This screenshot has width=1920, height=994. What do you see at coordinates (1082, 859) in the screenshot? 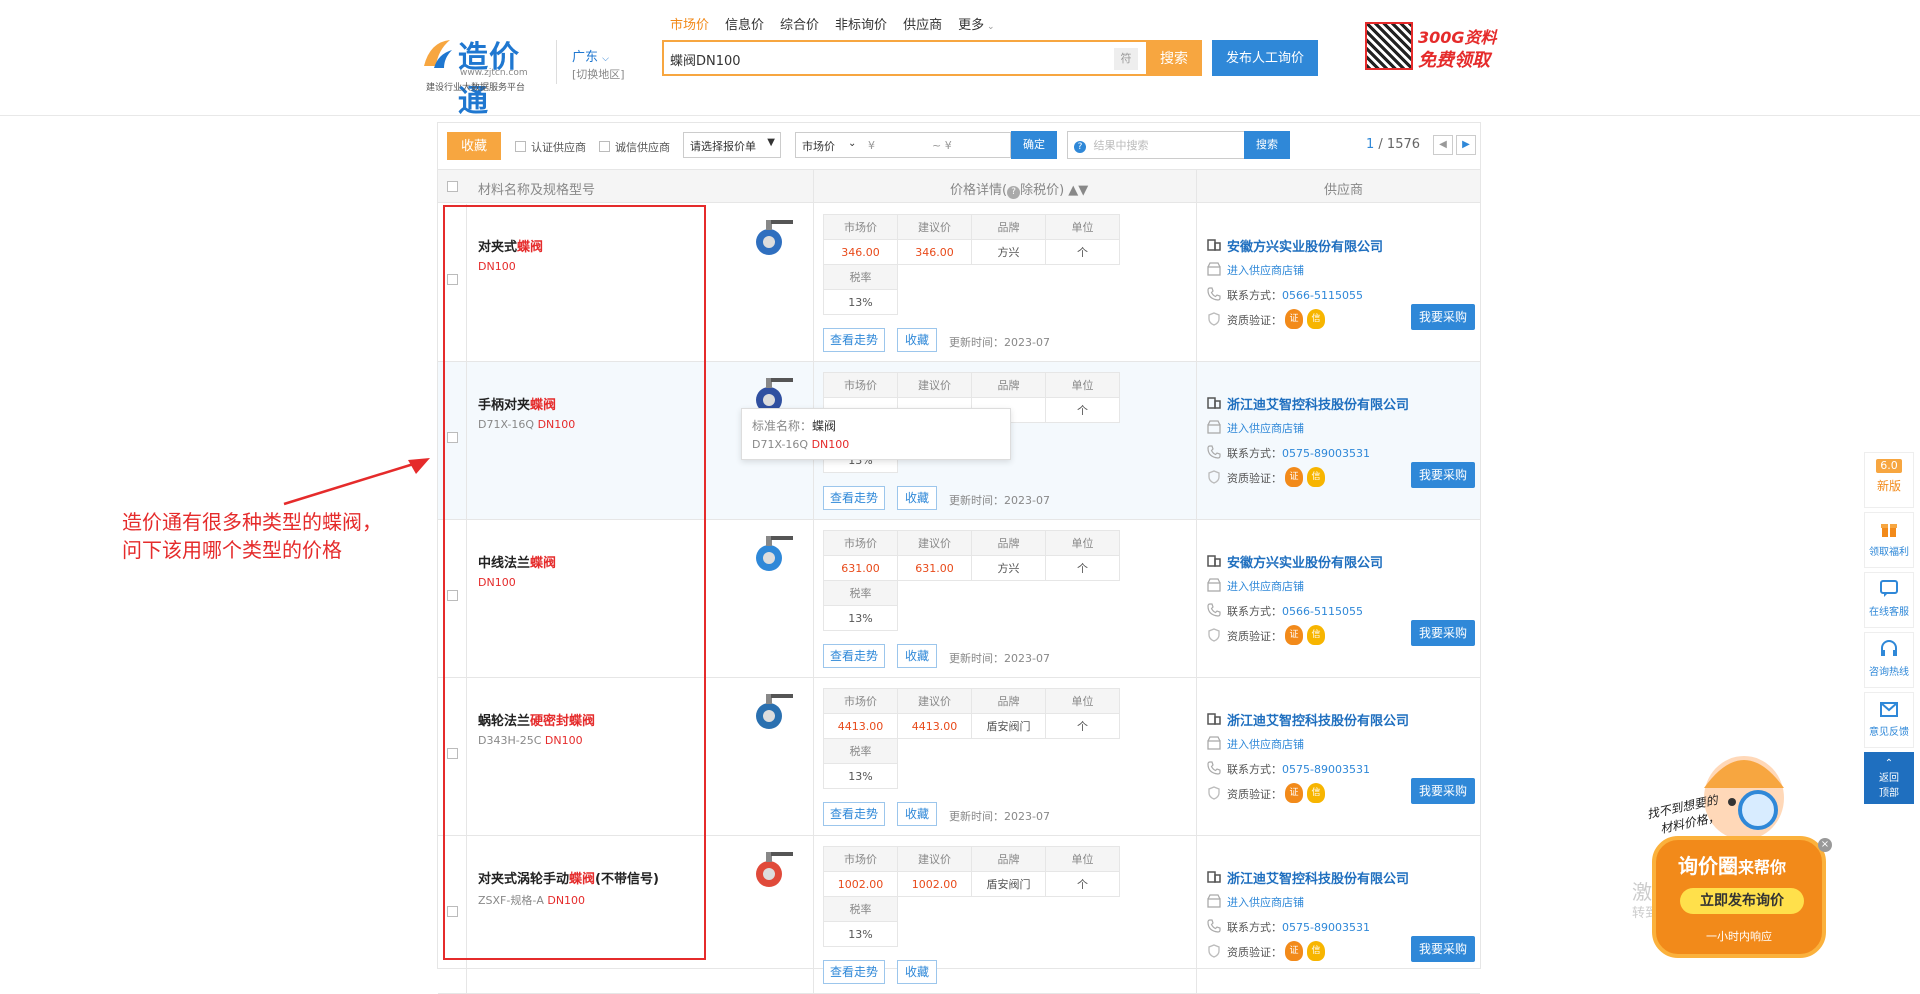
I see `price-head-unit: 单位` at bounding box center [1082, 859].